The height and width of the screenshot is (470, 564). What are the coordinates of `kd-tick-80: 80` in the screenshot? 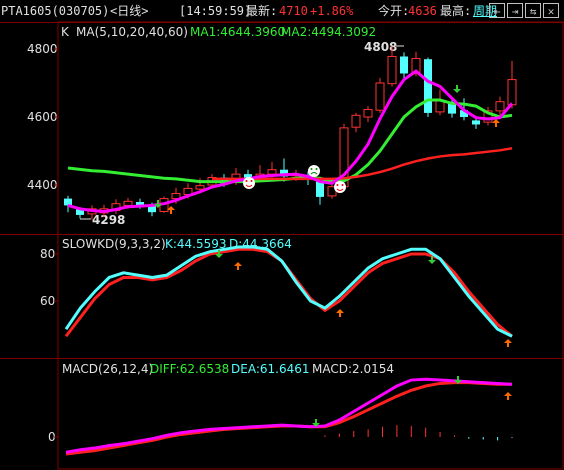 It's located at (47, 254).